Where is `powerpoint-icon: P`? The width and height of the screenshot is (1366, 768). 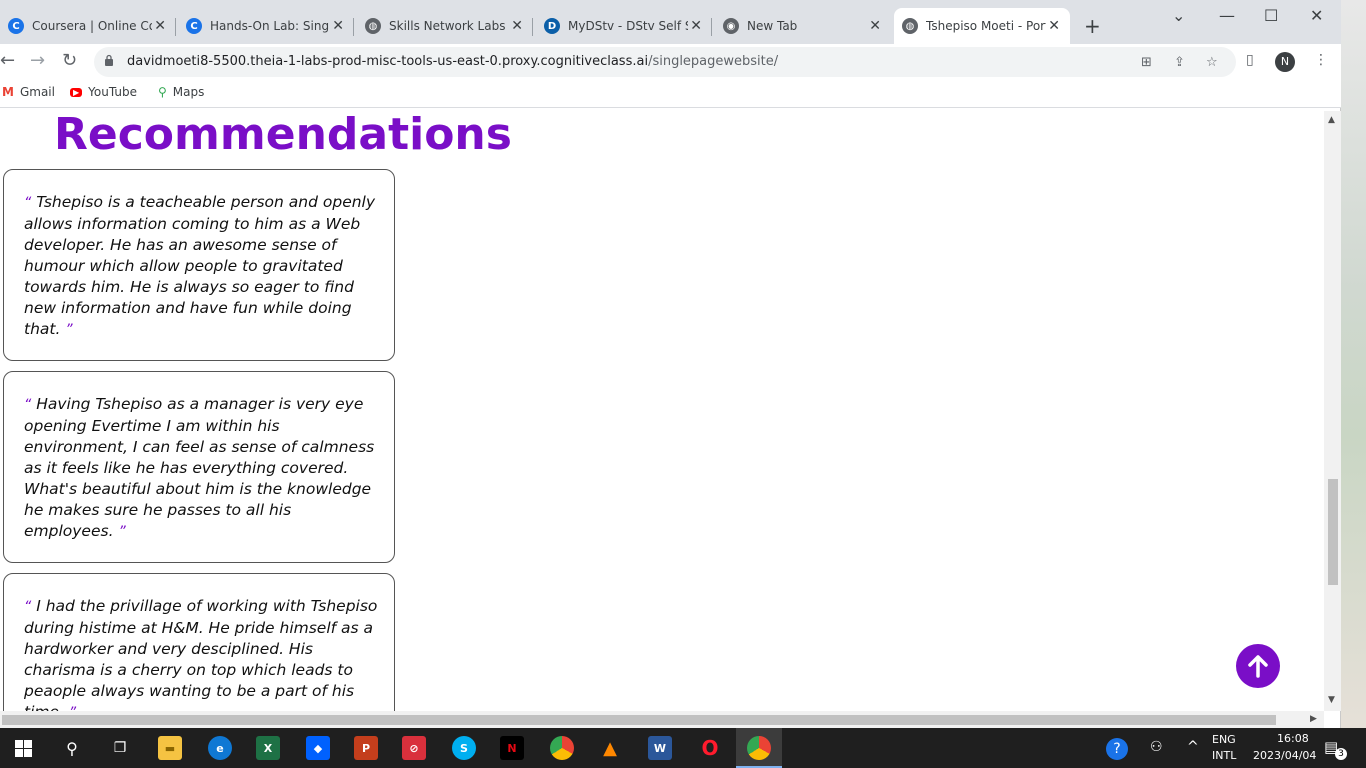 powerpoint-icon: P is located at coordinates (366, 748).